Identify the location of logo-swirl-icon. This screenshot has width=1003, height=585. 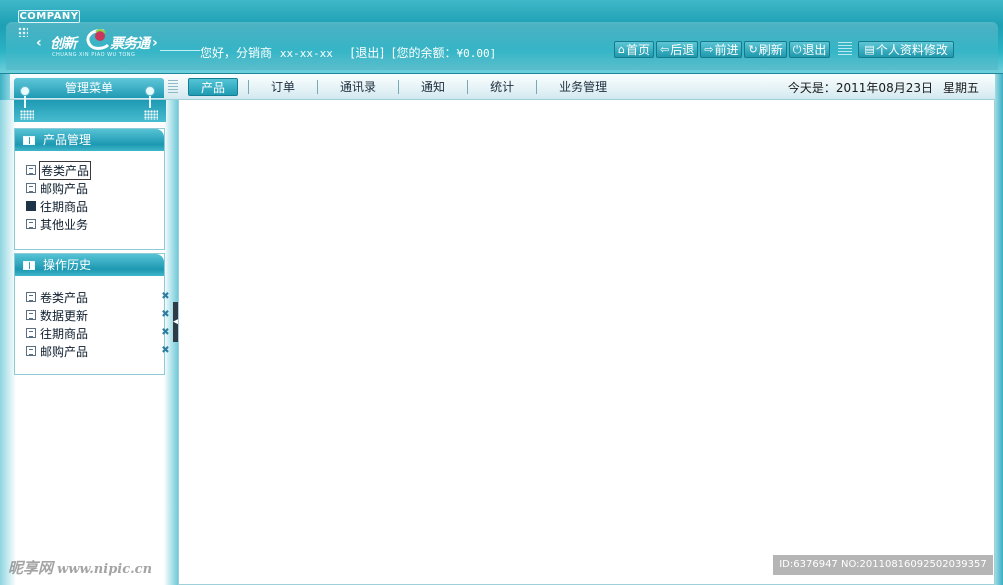
(98, 39).